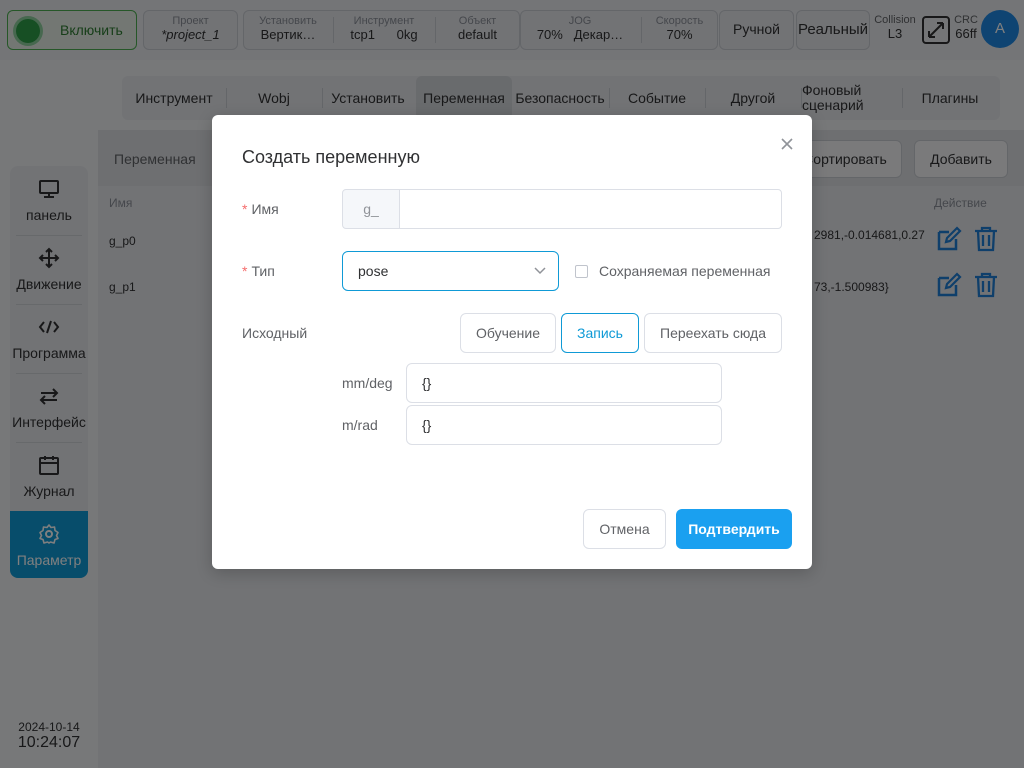  Describe the element at coordinates (331, 157) in the screenshot. I see `dialog-title: Создать переменную` at that location.